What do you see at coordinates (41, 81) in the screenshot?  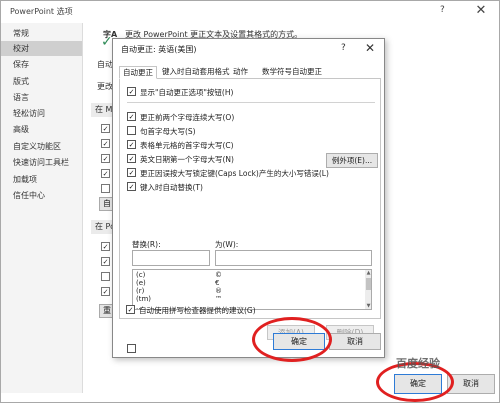 I see `nav-item-layout: 版式` at bounding box center [41, 81].